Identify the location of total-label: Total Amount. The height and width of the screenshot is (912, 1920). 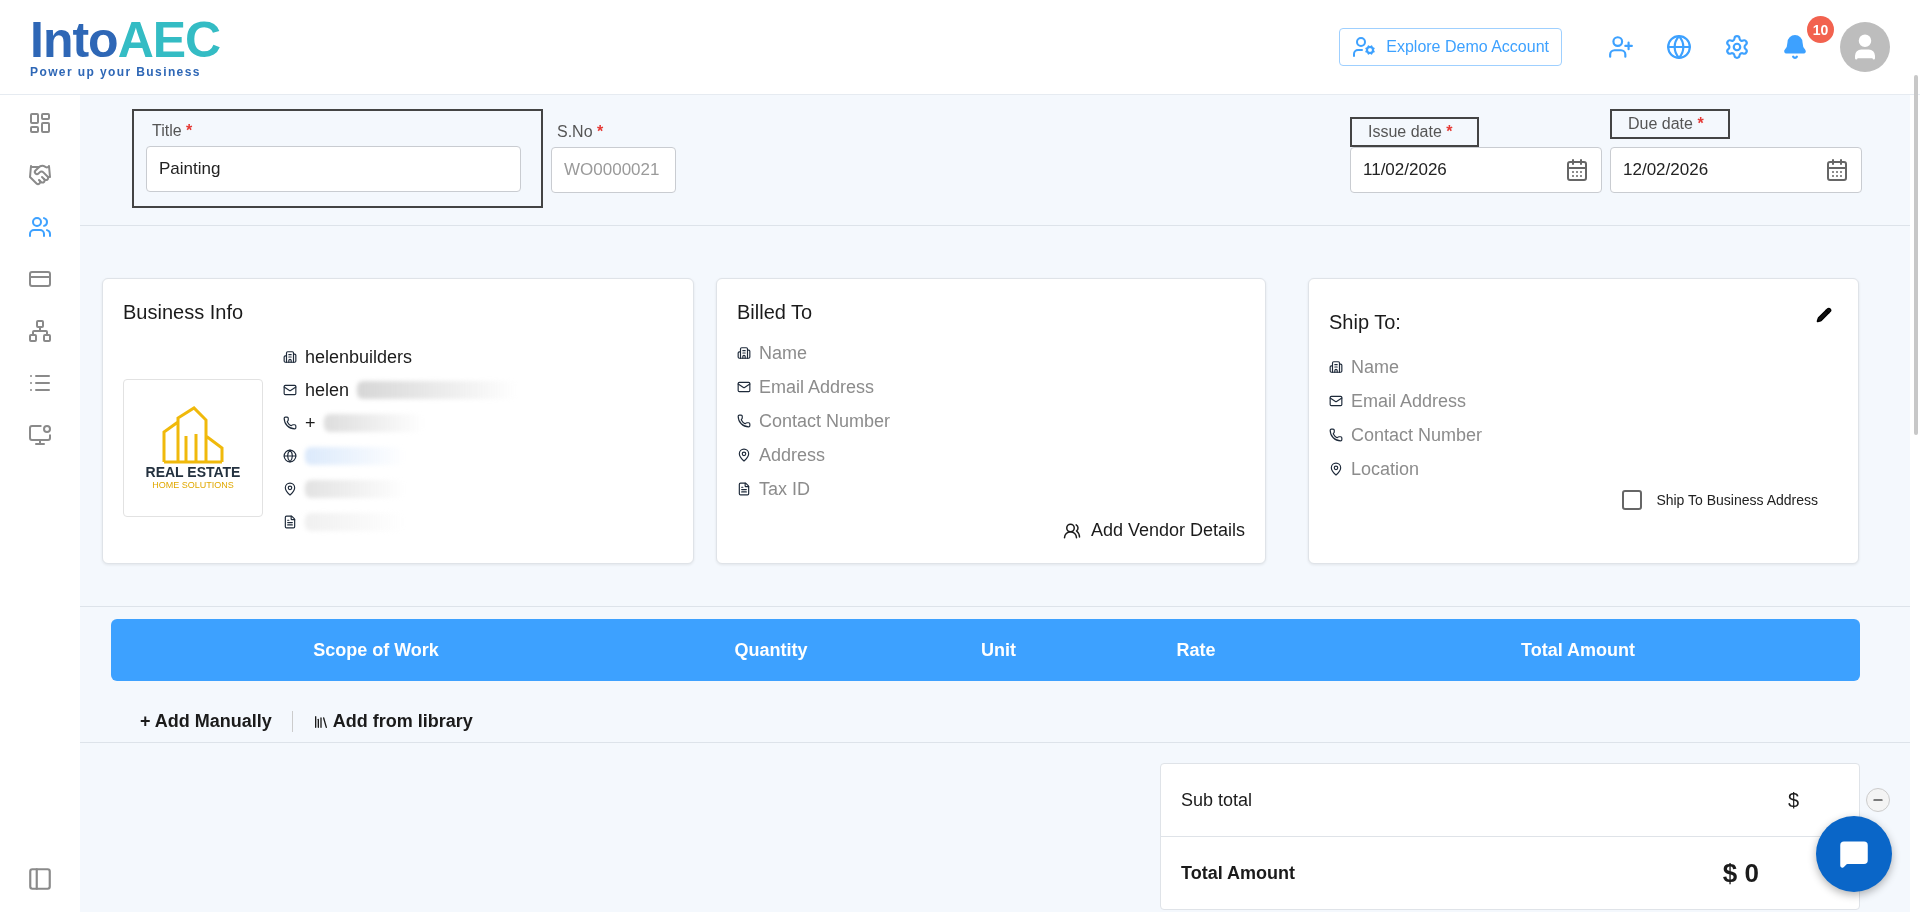
(1238, 873).